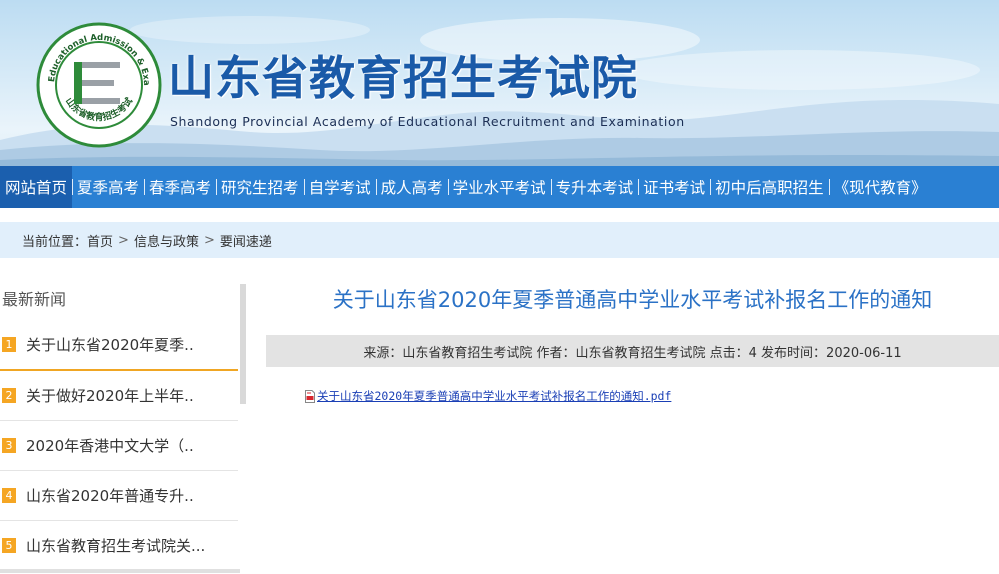 The image size is (999, 574). I want to click on sidebar-divider, so click(243, 344).